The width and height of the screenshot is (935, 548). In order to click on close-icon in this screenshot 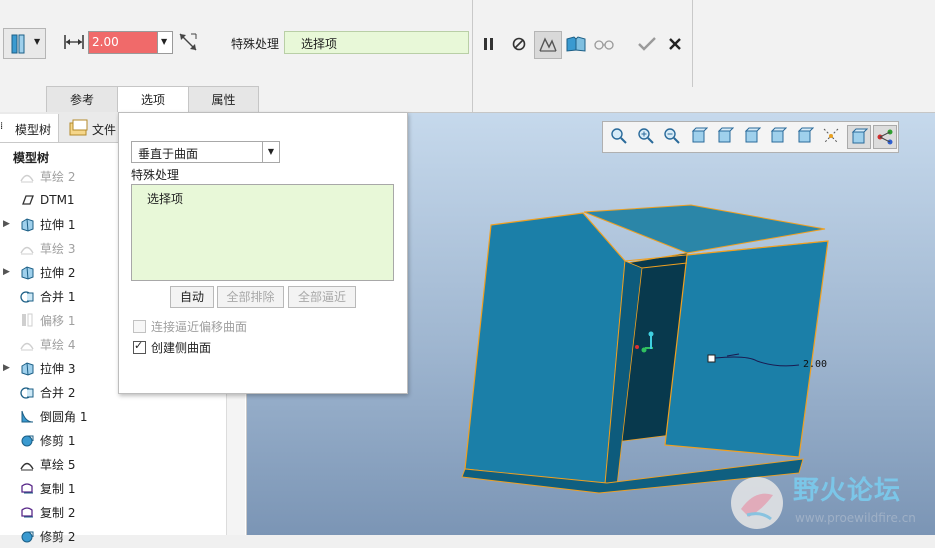, I will do `click(675, 44)`.